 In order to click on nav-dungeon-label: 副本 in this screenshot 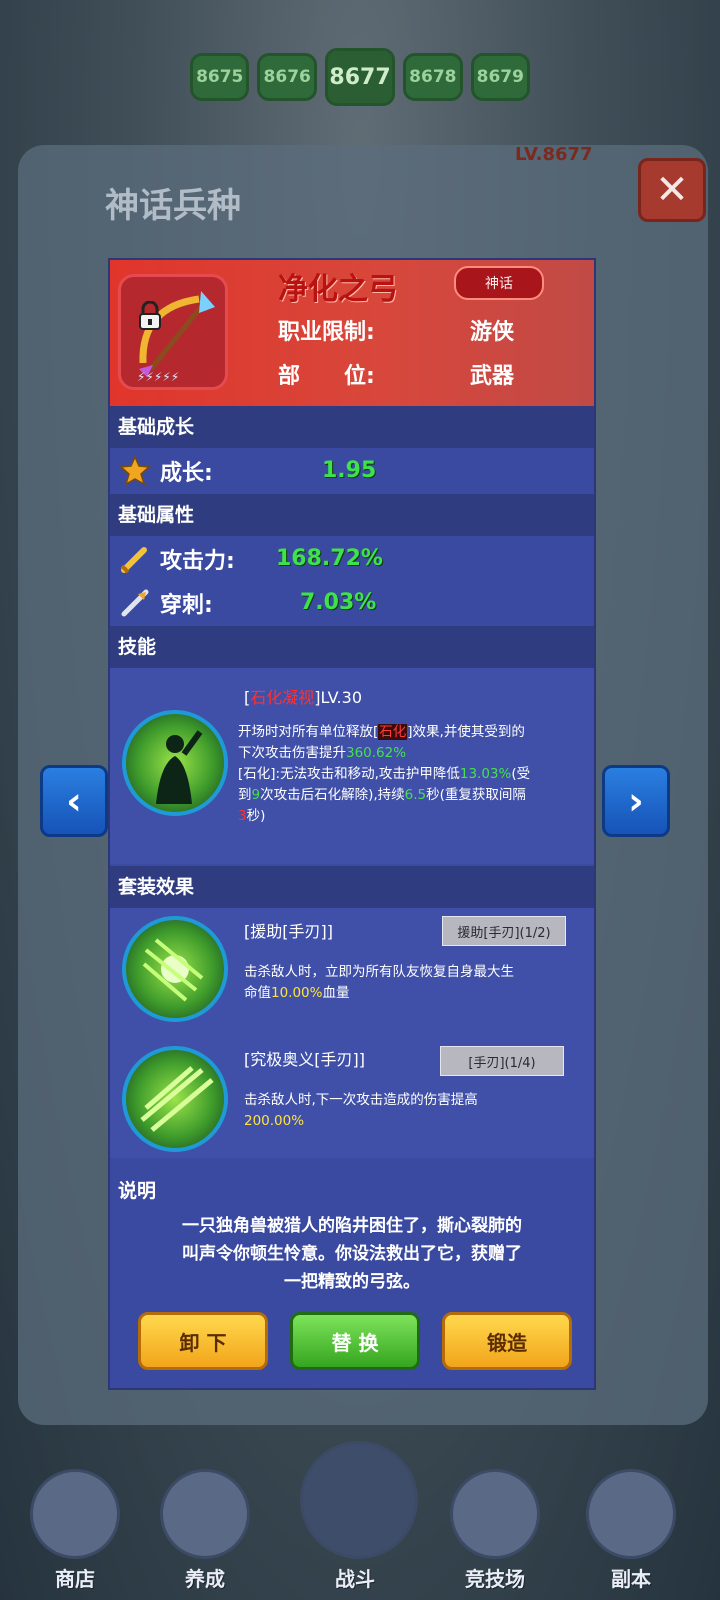, I will do `click(631, 1579)`.